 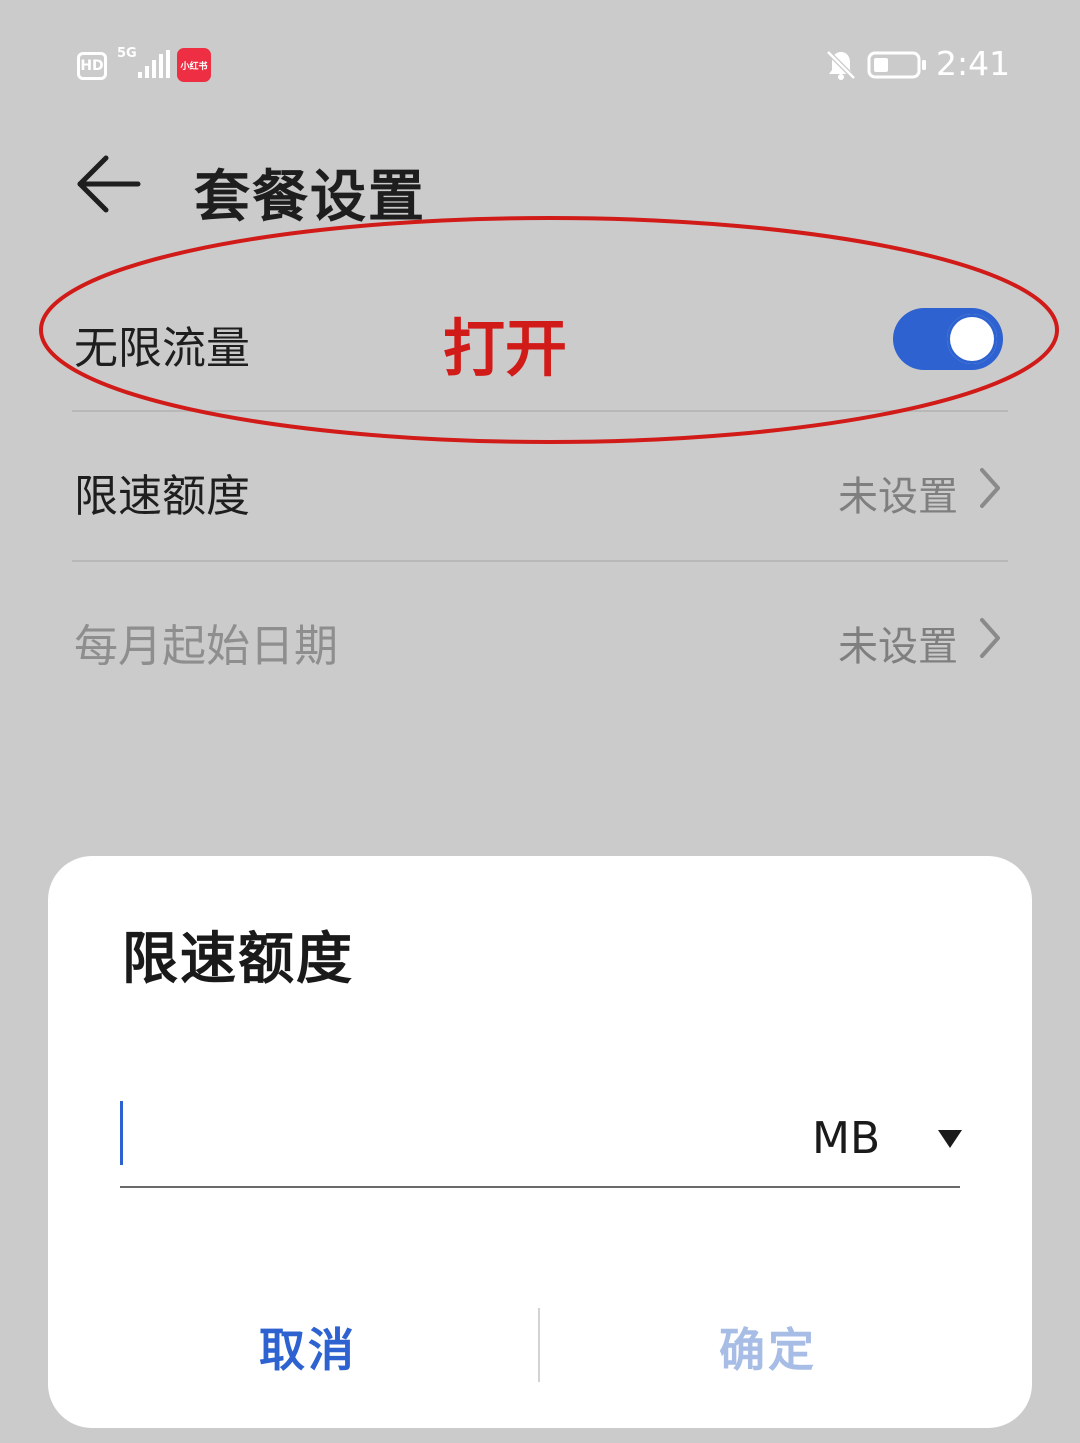 What do you see at coordinates (127, 53) in the screenshot?
I see `network-type-label: 5G` at bounding box center [127, 53].